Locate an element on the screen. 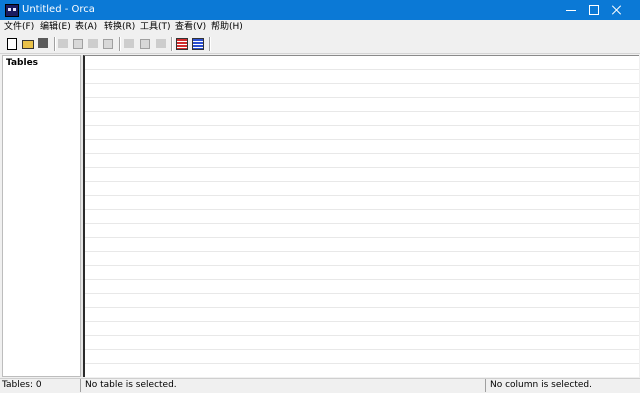 The height and width of the screenshot is (393, 640). cut-icon is located at coordinates (63, 43).